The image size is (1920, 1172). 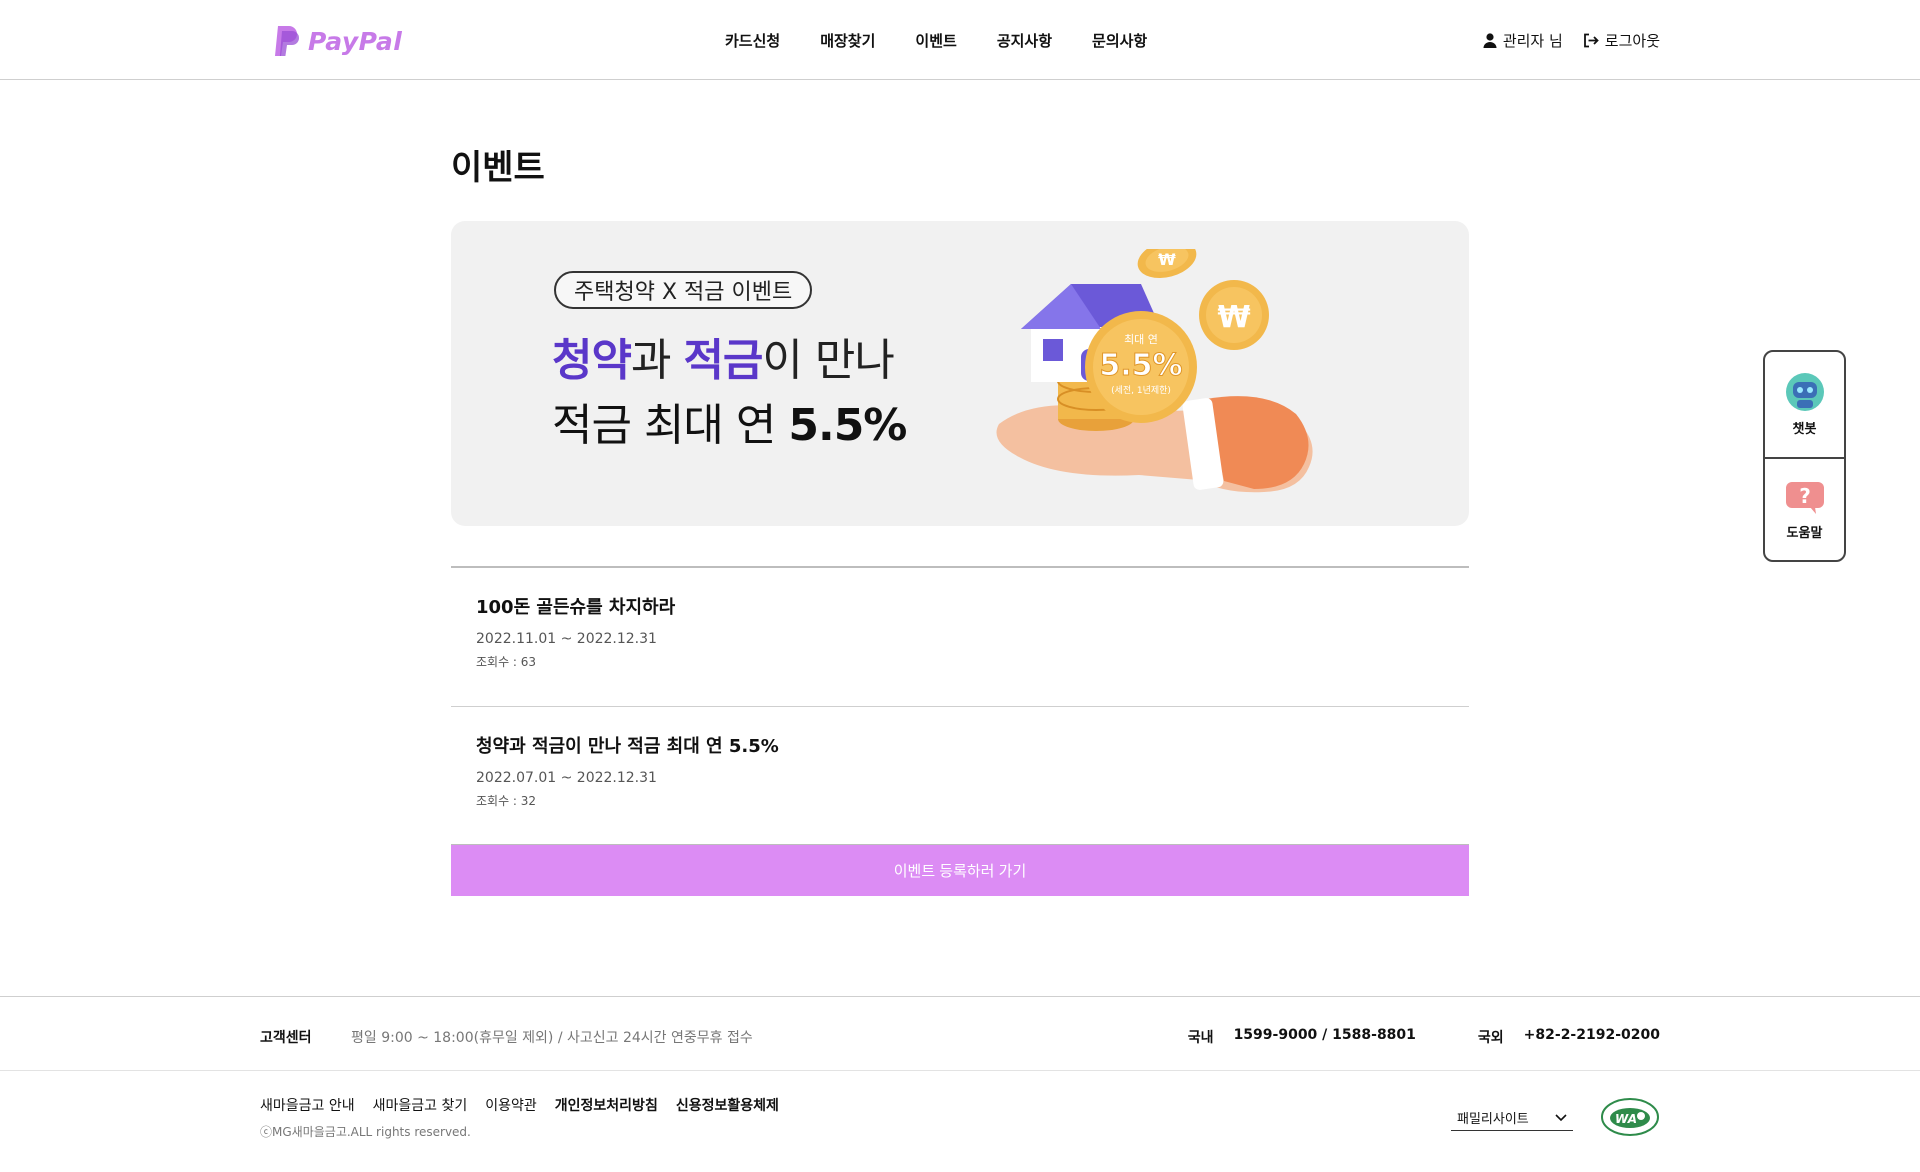 What do you see at coordinates (355, 41) in the screenshot?
I see `logo-text: PayPal` at bounding box center [355, 41].